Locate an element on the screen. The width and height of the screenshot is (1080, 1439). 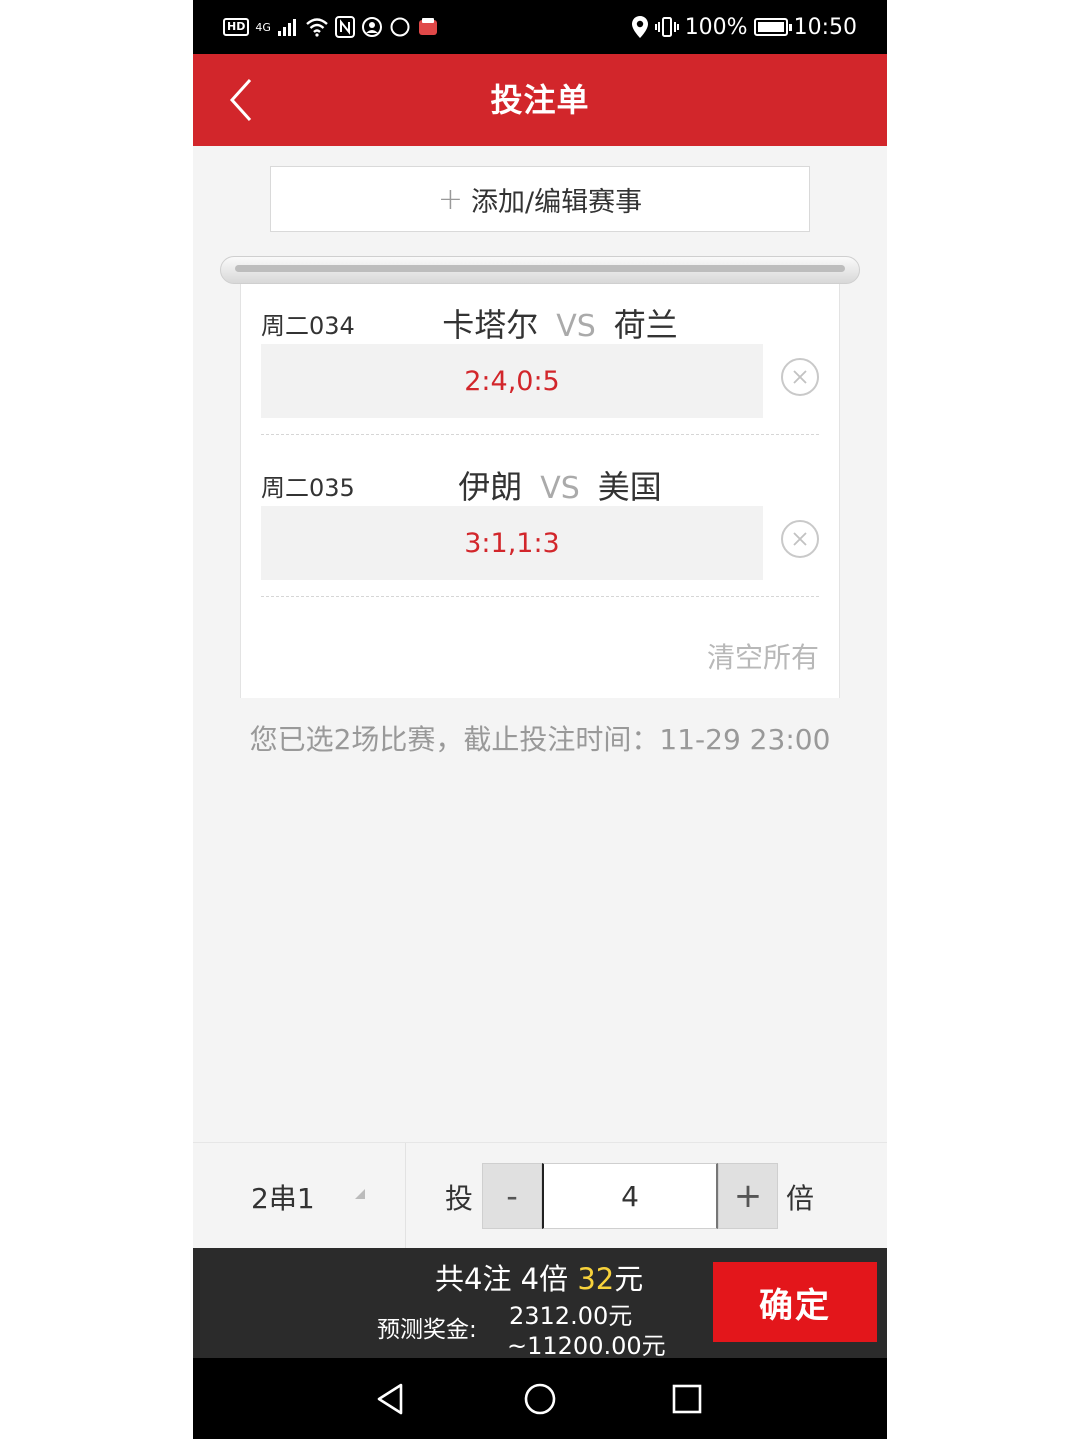
summary-bar: 共4注 4倍 32元 预测奖金: 2312.00元 ~11200.00元 确定 is located at coordinates (540, 1304).